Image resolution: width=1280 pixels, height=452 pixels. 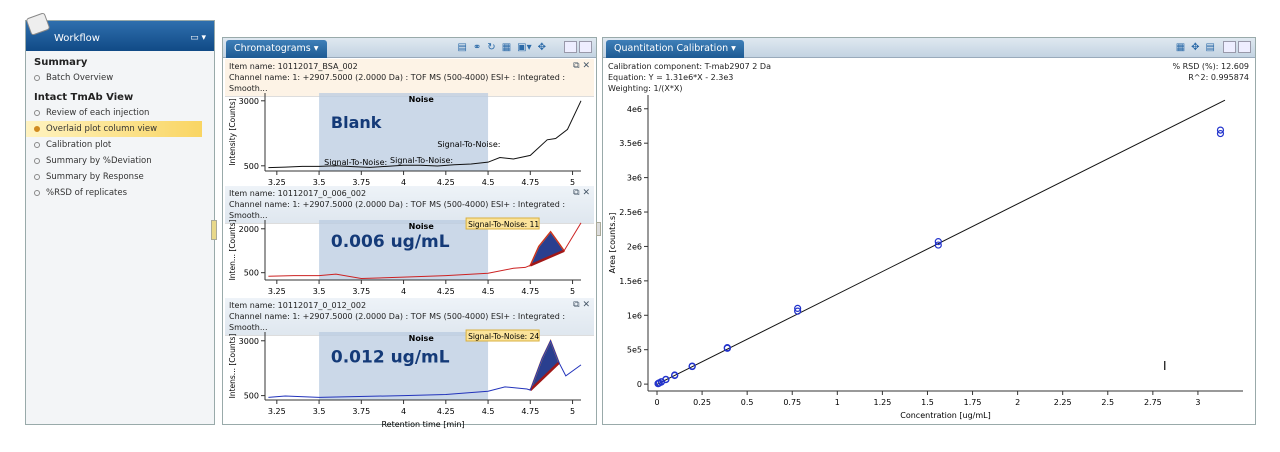 What do you see at coordinates (792, 402) in the screenshot?
I see `x-tick-label: 0.75` at bounding box center [792, 402].